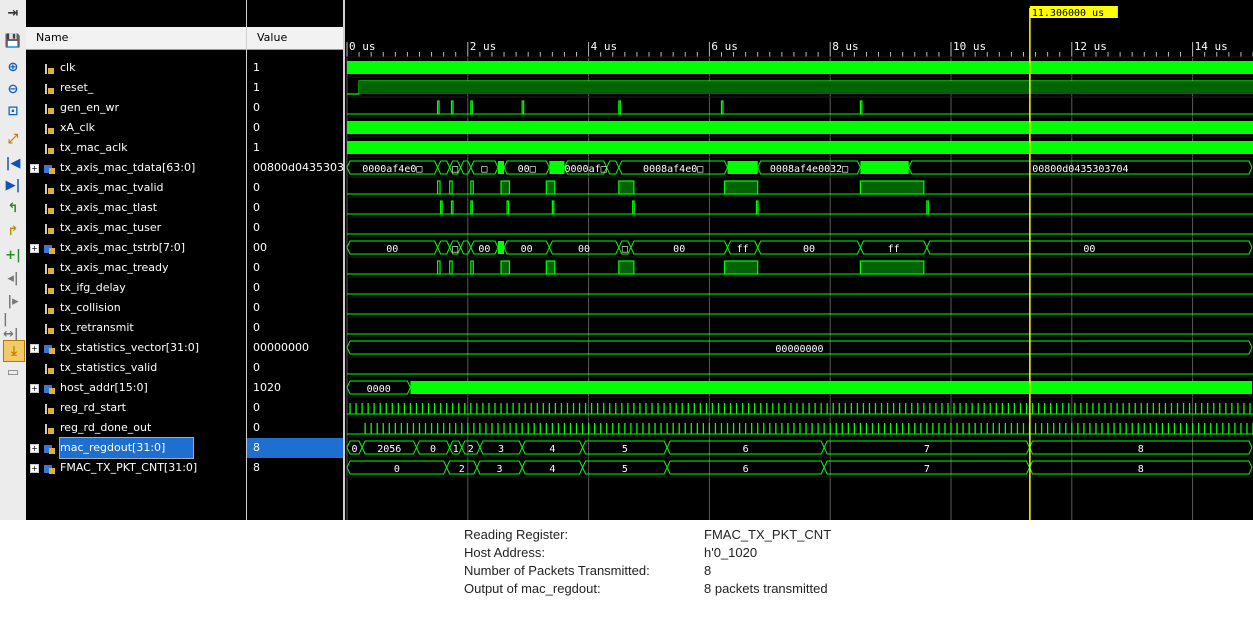 This screenshot has height=633, width=1253. I want to click on signal-row: tx_collision, so click(136, 308).